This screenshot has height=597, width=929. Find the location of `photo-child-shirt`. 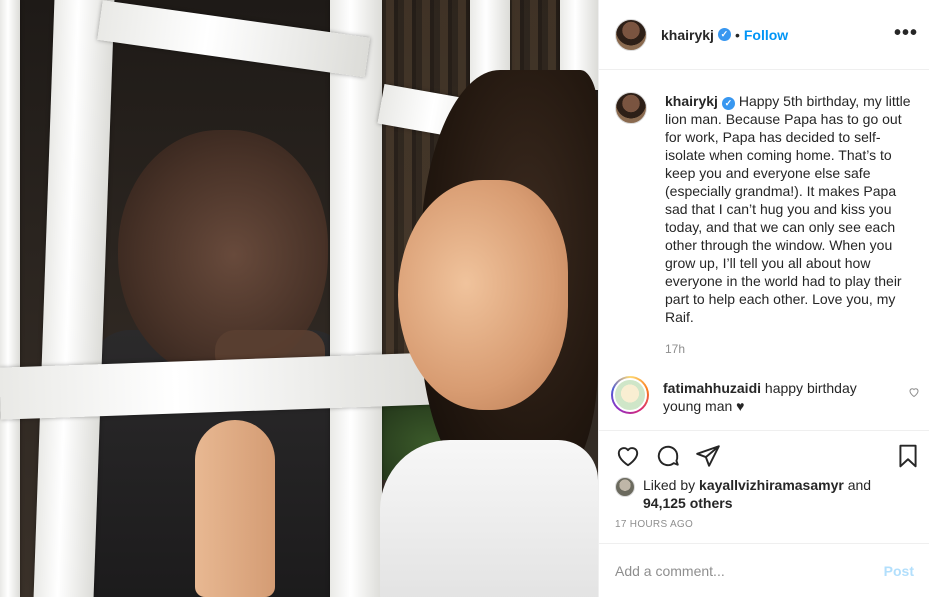

photo-child-shirt is located at coordinates (489, 518).